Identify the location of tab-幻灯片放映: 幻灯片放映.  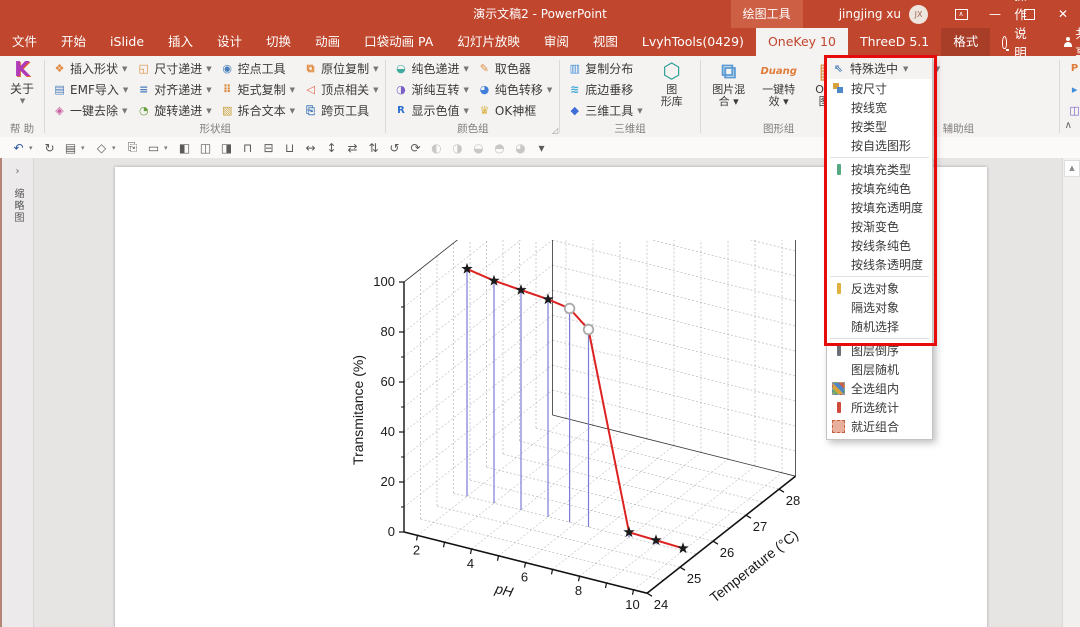
(488, 42).